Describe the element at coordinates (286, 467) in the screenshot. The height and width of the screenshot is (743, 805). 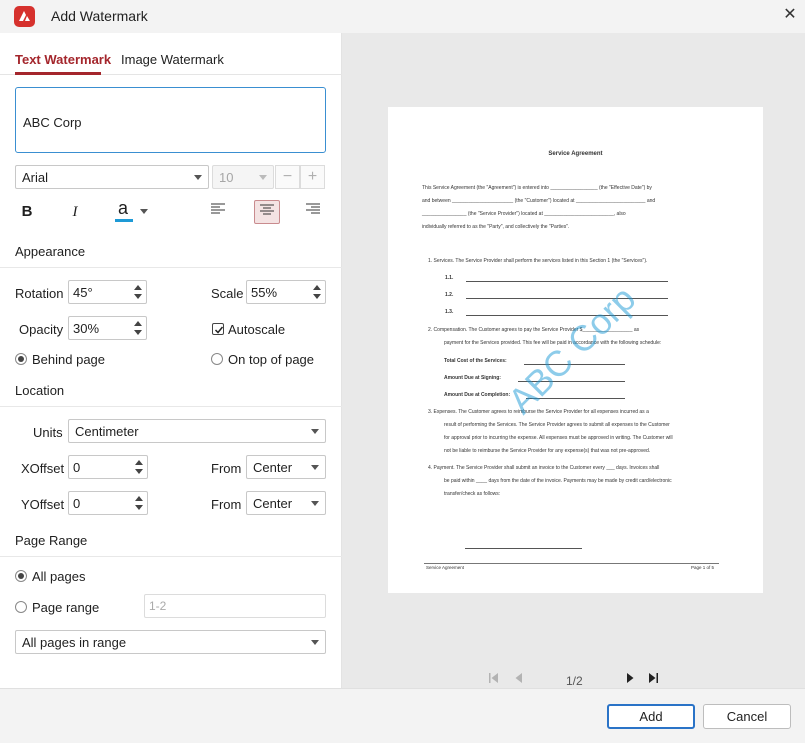
I see `x-from-select: Center` at that location.